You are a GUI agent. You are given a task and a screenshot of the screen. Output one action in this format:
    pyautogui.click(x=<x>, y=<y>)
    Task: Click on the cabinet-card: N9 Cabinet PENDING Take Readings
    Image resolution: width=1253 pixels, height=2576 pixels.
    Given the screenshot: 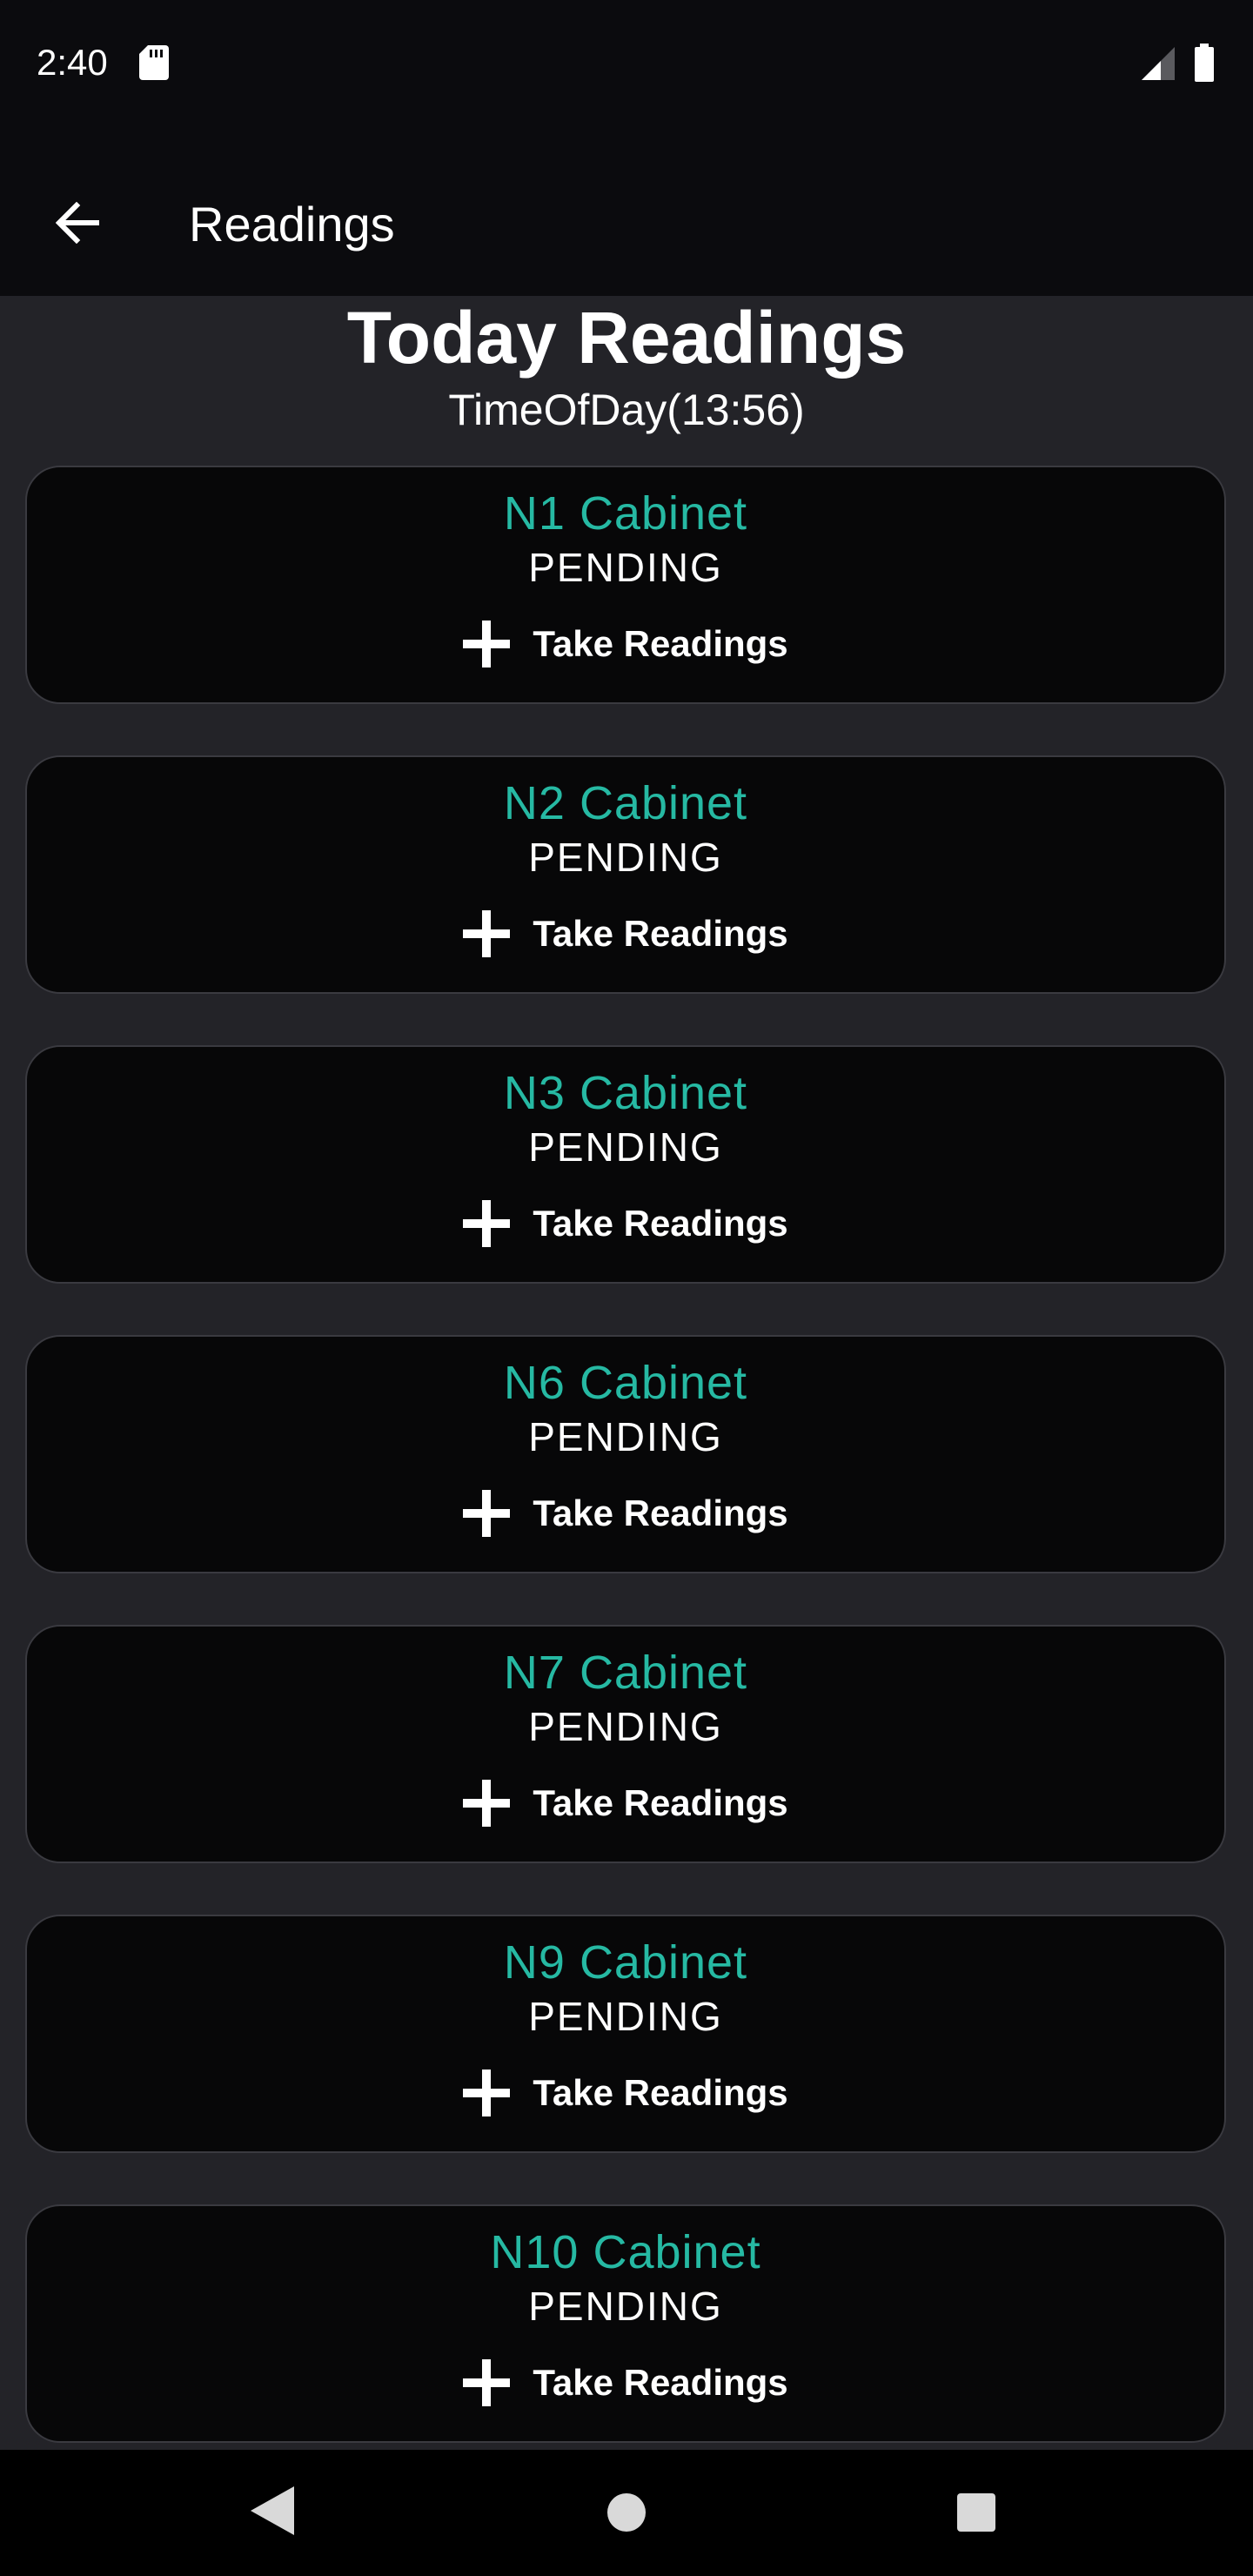 What is the action you would take?
    pyautogui.click(x=625, y=2034)
    